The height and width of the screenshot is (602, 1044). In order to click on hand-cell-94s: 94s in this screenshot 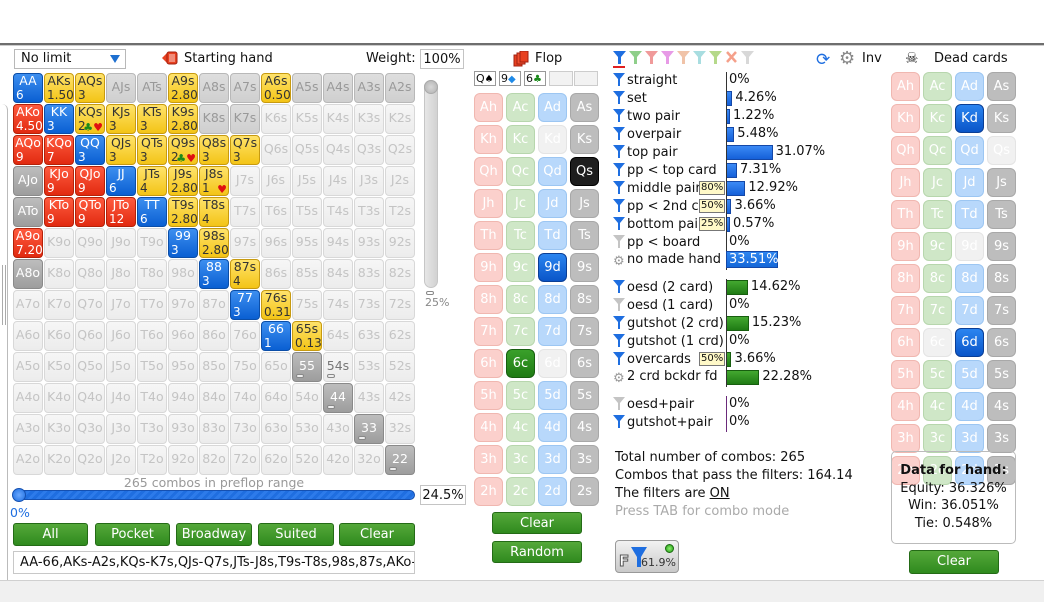, I will do `click(338, 243)`.